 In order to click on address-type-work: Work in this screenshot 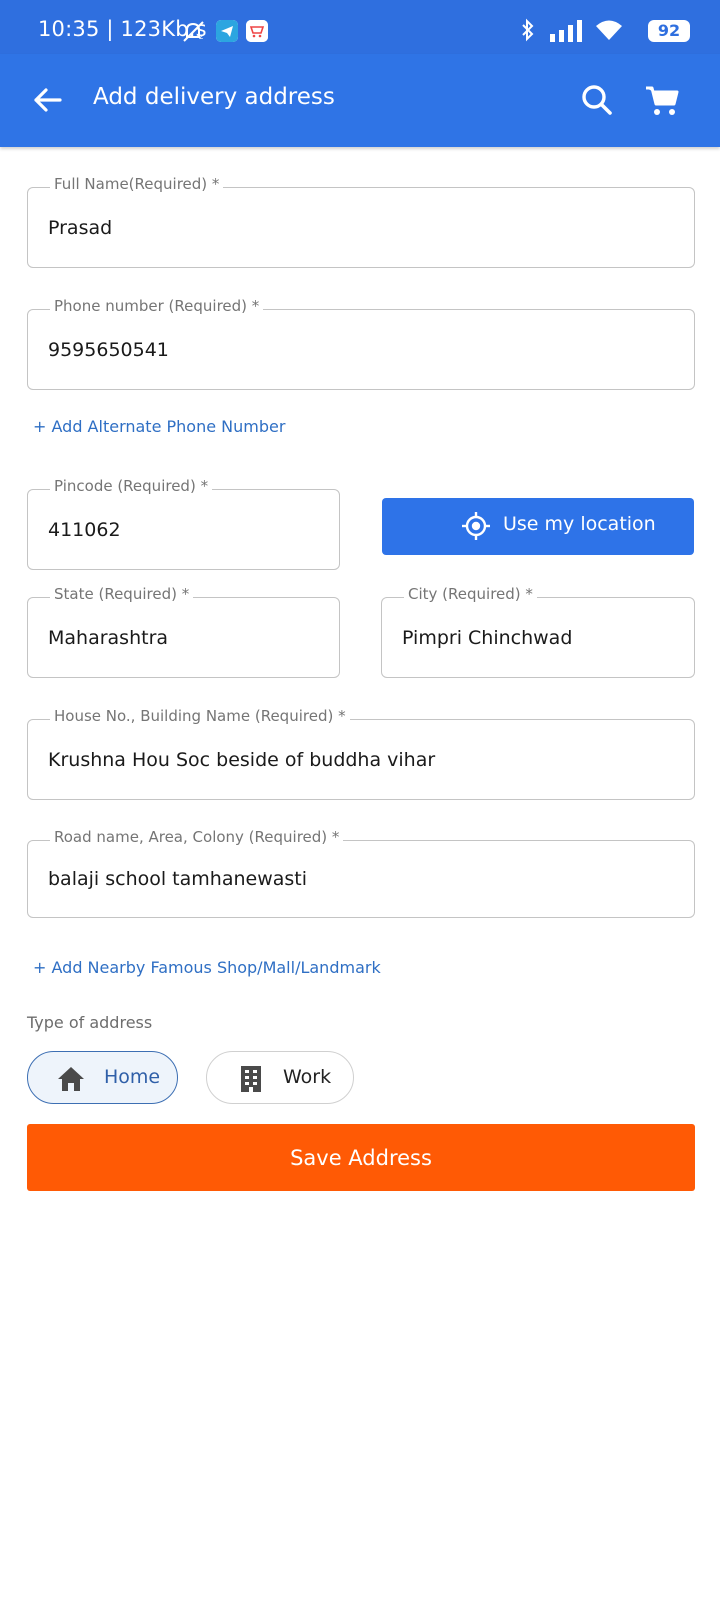, I will do `click(280, 1077)`.